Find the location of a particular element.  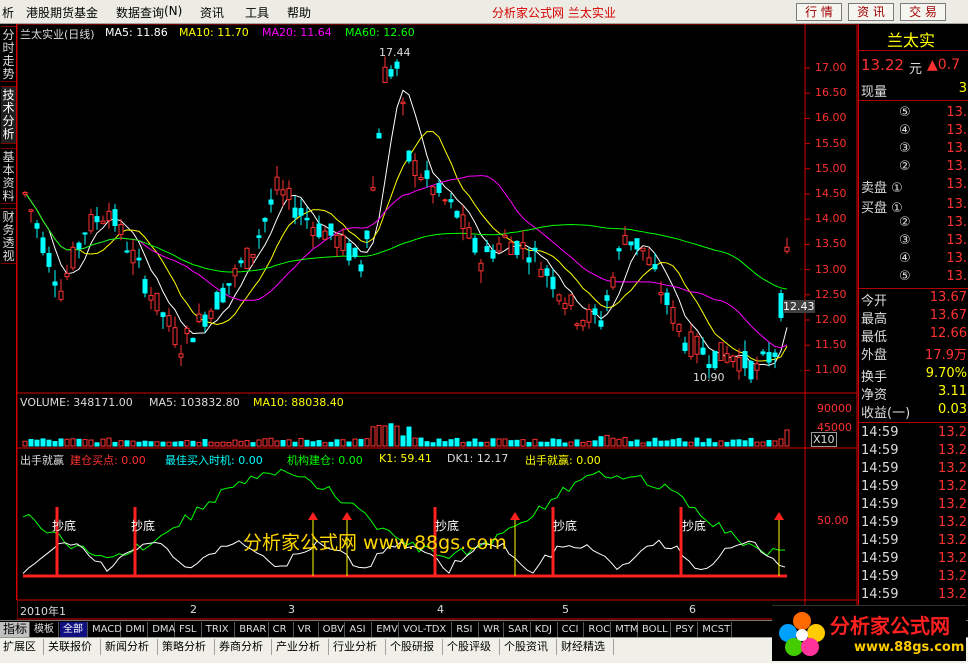

stock-name: 兰太实 is located at coordinates (911, 40).